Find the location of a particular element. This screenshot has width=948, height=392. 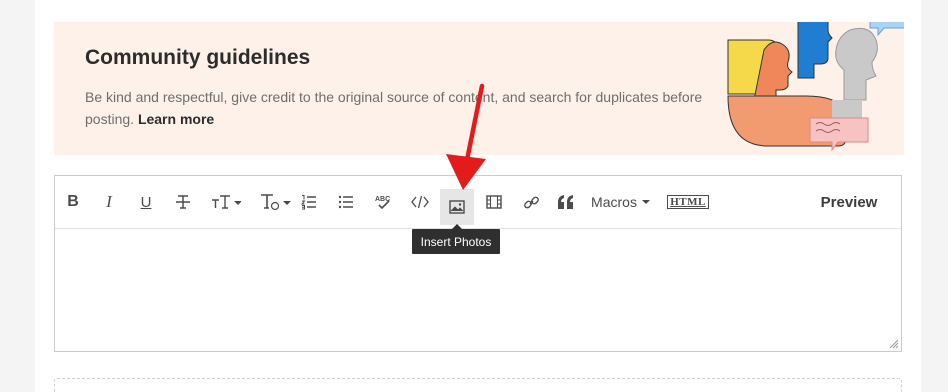

underline-icon: U is located at coordinates (146, 202).